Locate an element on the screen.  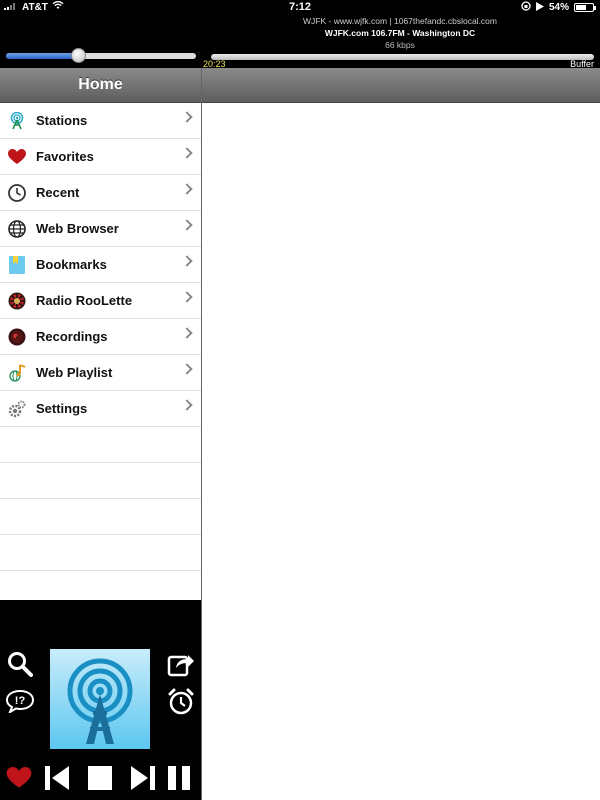
stop-button is located at coordinates (100, 780).